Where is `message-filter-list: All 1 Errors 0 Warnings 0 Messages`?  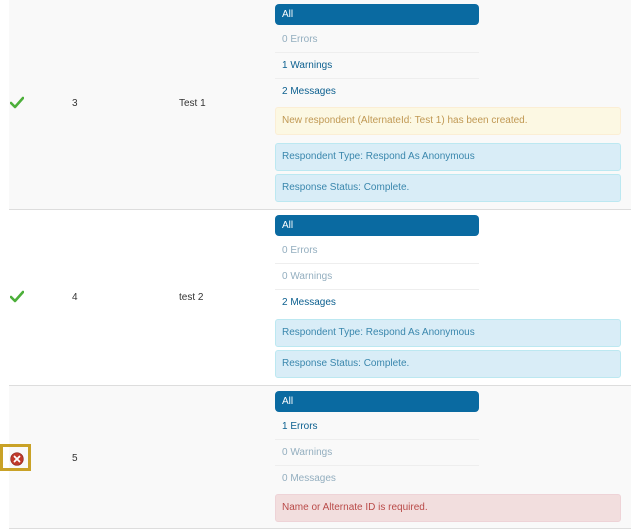 message-filter-list: All 1 Errors 0 Warnings 0 Messages is located at coordinates (377, 441).